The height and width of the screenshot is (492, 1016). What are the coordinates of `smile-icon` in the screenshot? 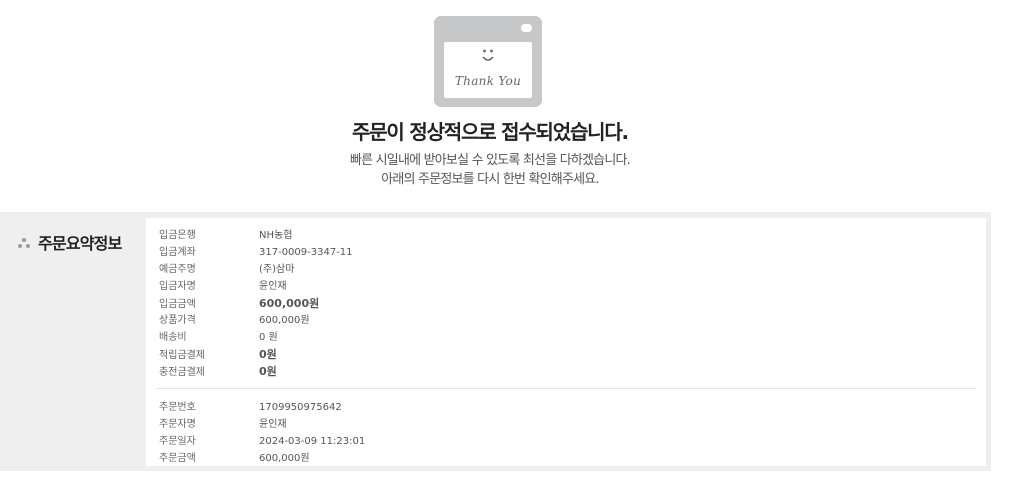 It's located at (488, 55).